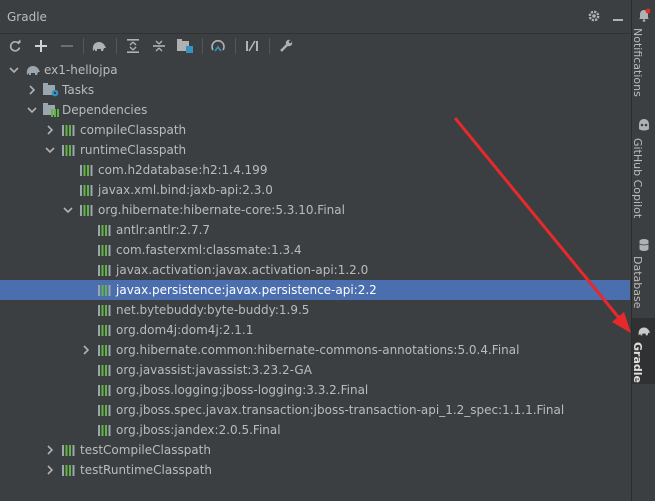 The image size is (655, 501). What do you see at coordinates (637, 178) in the screenshot?
I see `tab-github-copilot-label: GitHub Copilot` at bounding box center [637, 178].